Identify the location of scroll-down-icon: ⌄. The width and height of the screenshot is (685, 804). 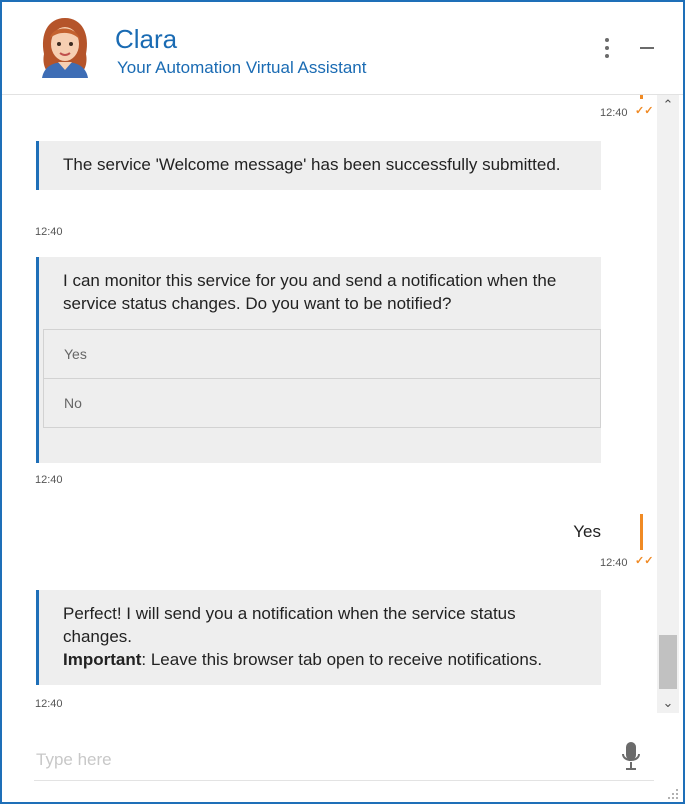
(668, 703).